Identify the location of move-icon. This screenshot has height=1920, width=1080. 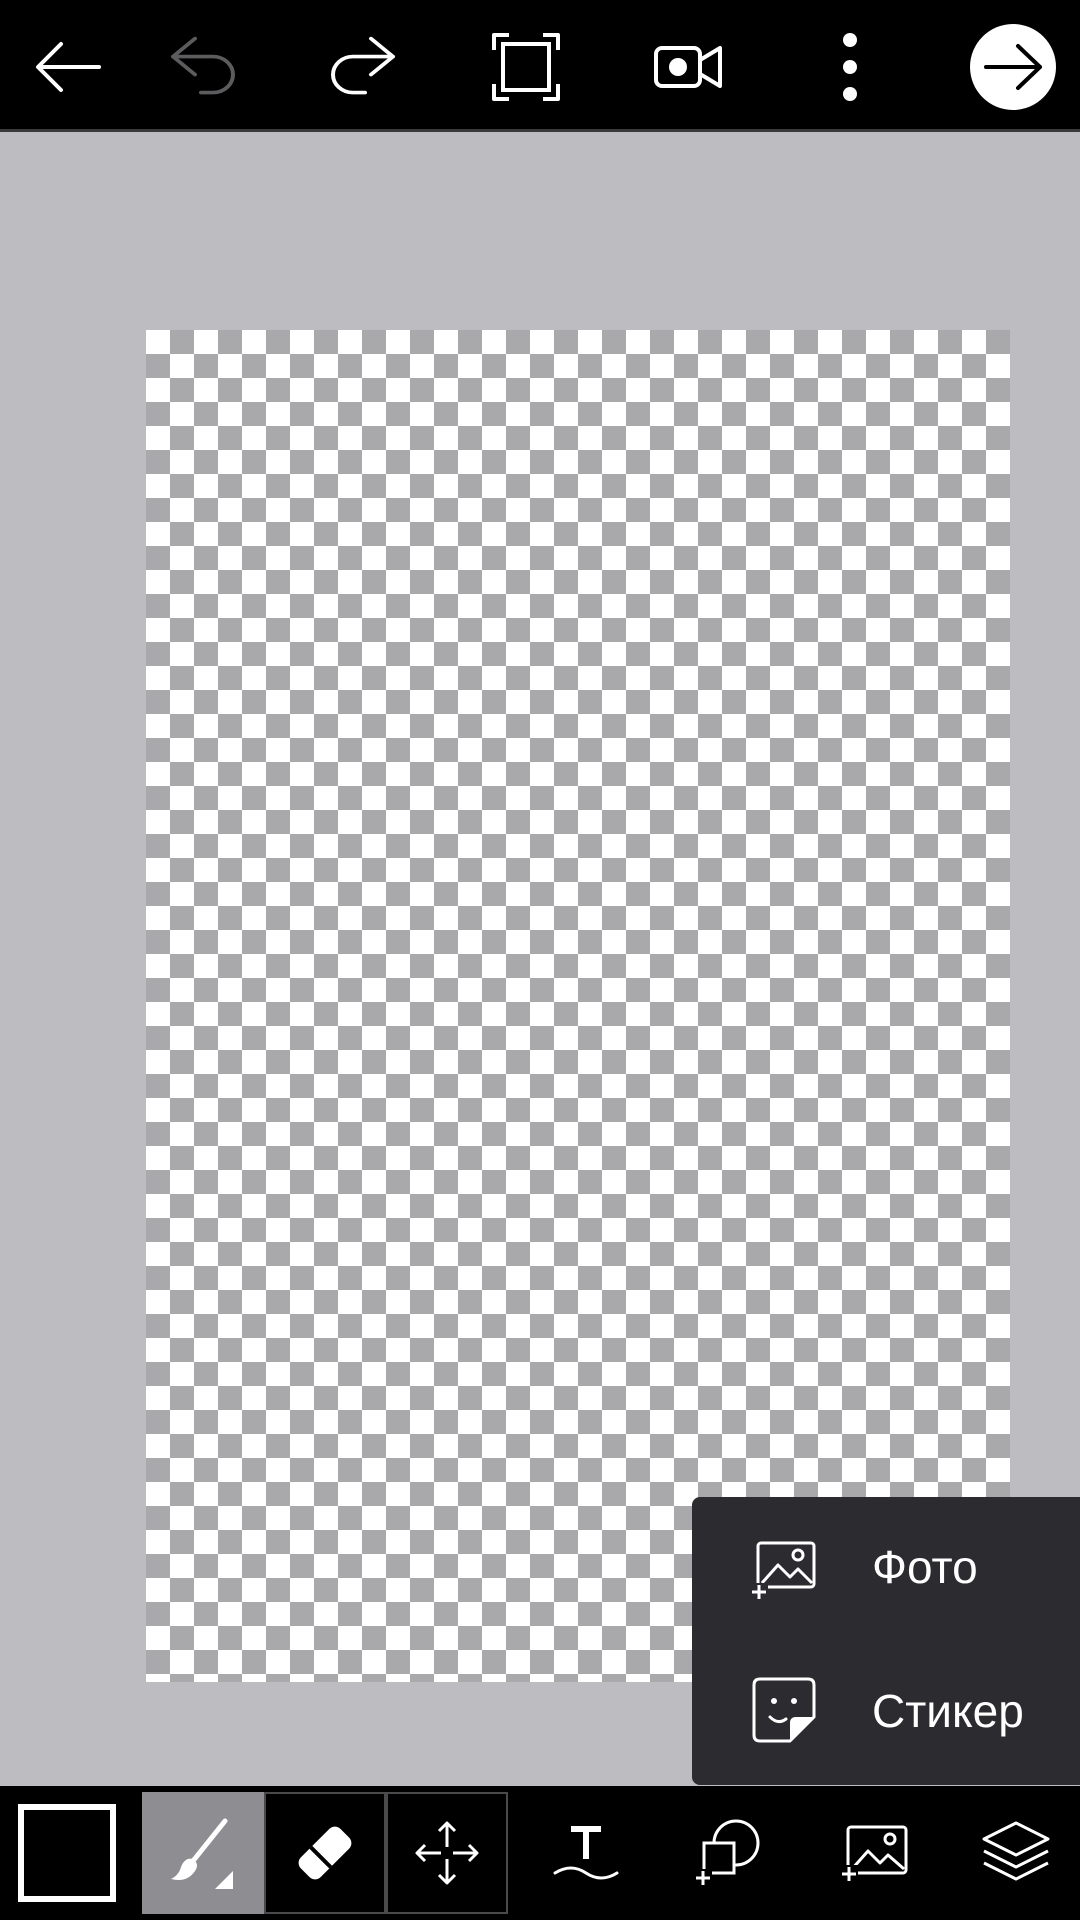
(447, 1853).